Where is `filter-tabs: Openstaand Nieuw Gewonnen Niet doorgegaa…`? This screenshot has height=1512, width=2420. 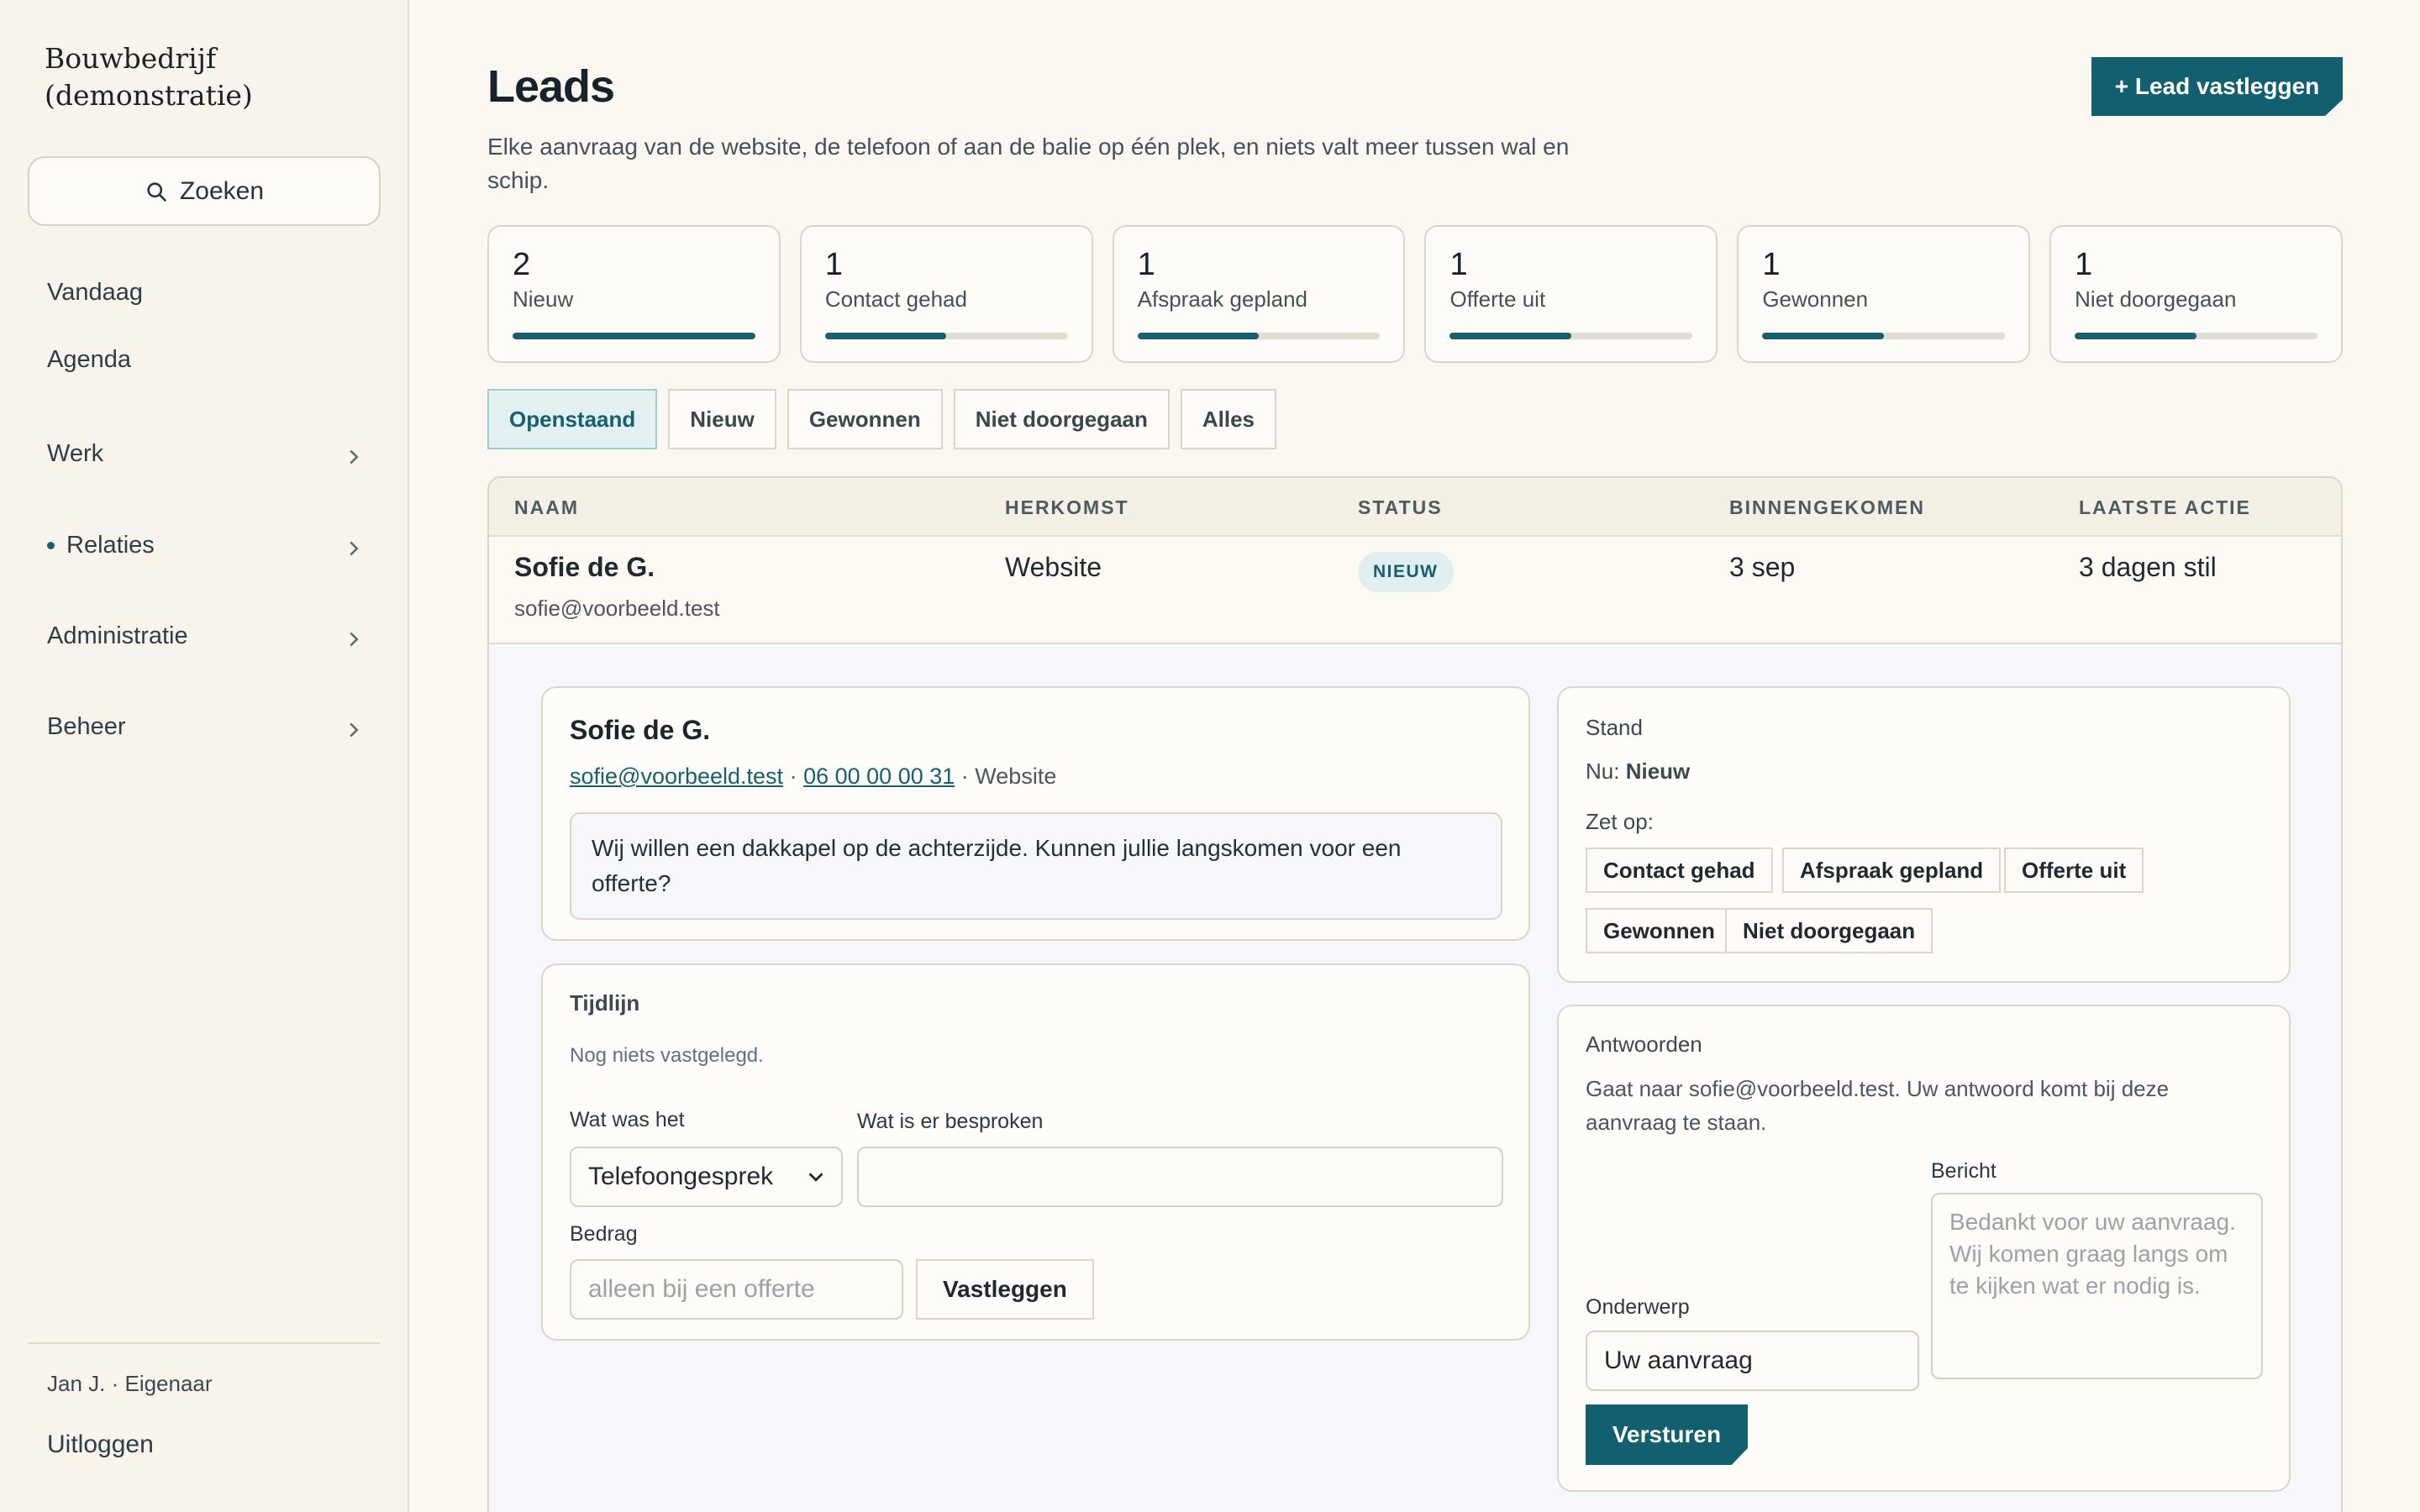
filter-tabs: Openstaand Nieuw Gewonnen Niet doorgegaa… is located at coordinates (882, 419).